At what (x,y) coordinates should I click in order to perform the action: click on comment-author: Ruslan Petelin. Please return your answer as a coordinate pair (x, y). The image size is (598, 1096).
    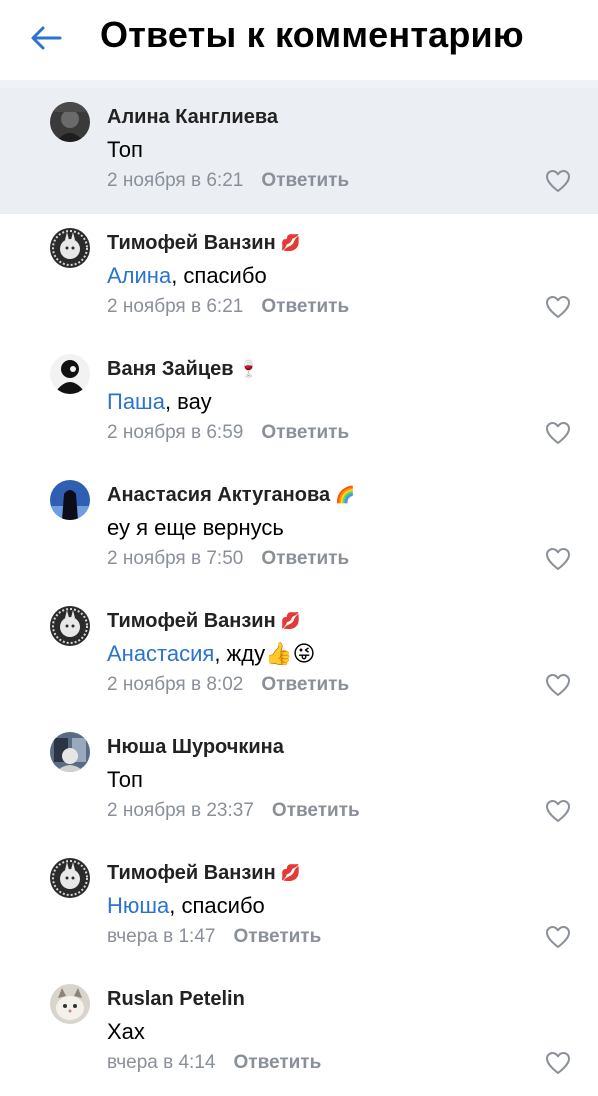
    Looking at the image, I should click on (176, 999).